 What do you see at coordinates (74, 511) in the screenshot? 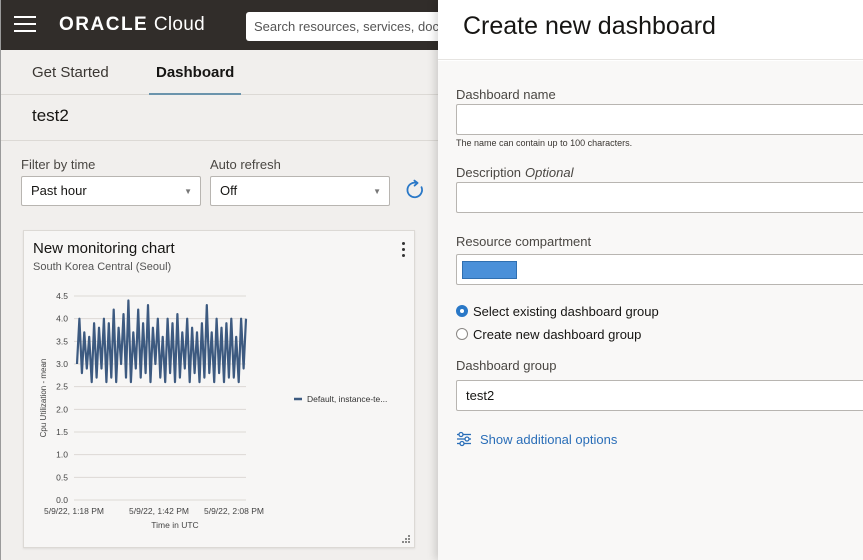
I see `x-tick-label: 5/9/22, 1:18 PM` at bounding box center [74, 511].